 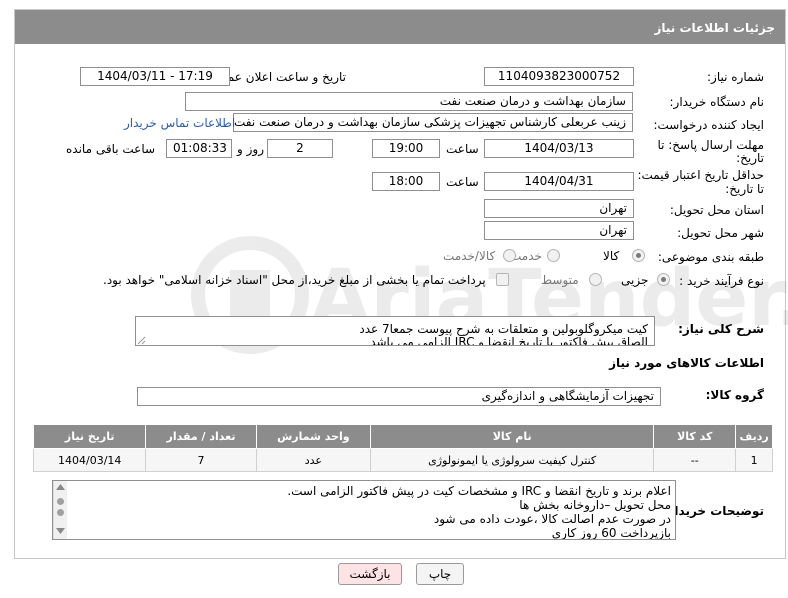 I want to click on reply-deadline-label-2: تاریخ:, so click(x=750, y=158).